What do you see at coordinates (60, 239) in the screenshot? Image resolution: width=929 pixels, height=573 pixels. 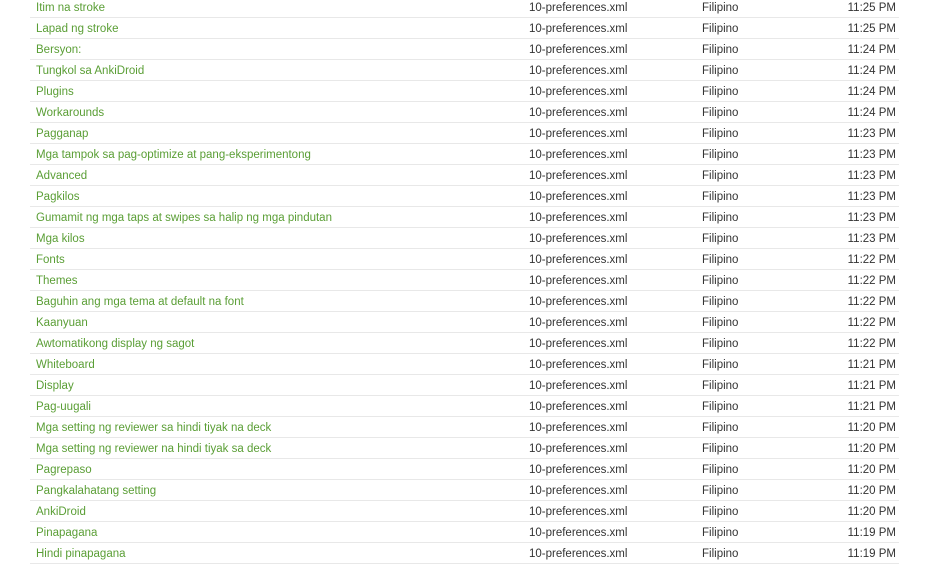 I see `string-title-link: Mga kilos` at bounding box center [60, 239].